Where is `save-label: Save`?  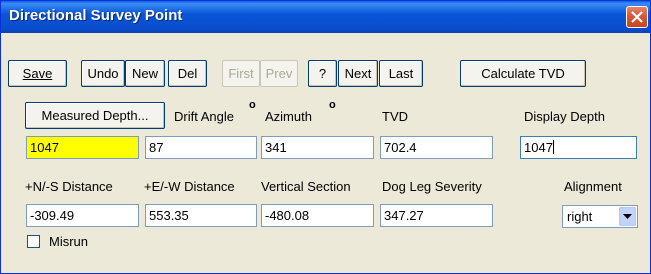 save-label: Save is located at coordinates (37, 73).